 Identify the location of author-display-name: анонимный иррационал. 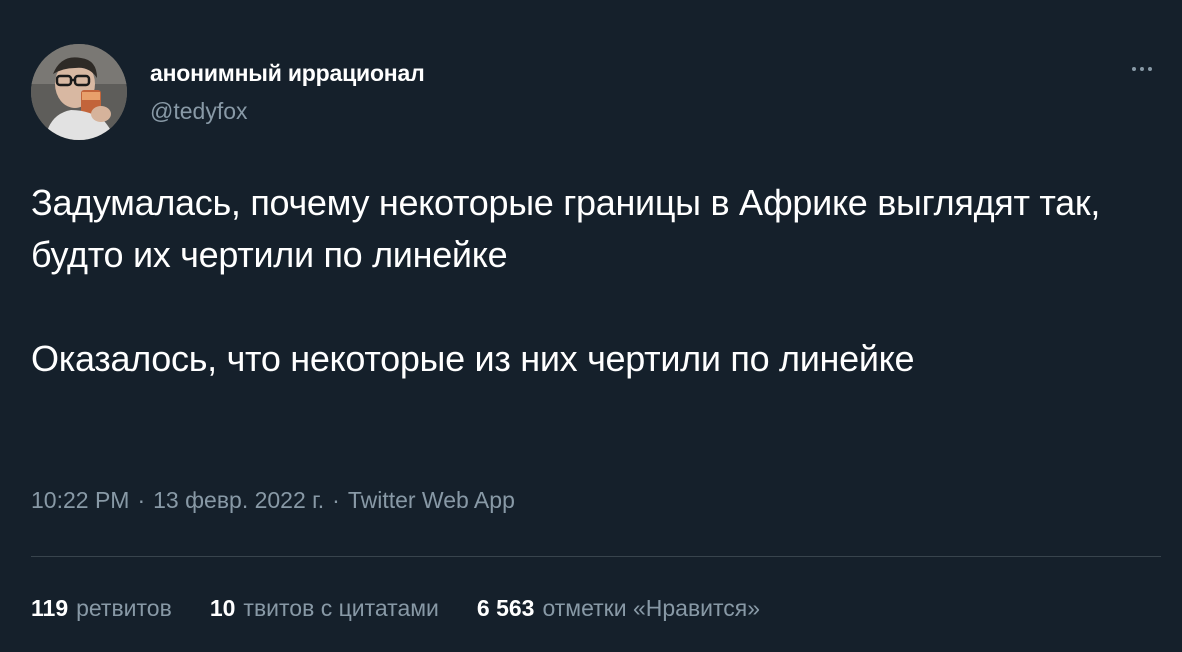
(287, 73).